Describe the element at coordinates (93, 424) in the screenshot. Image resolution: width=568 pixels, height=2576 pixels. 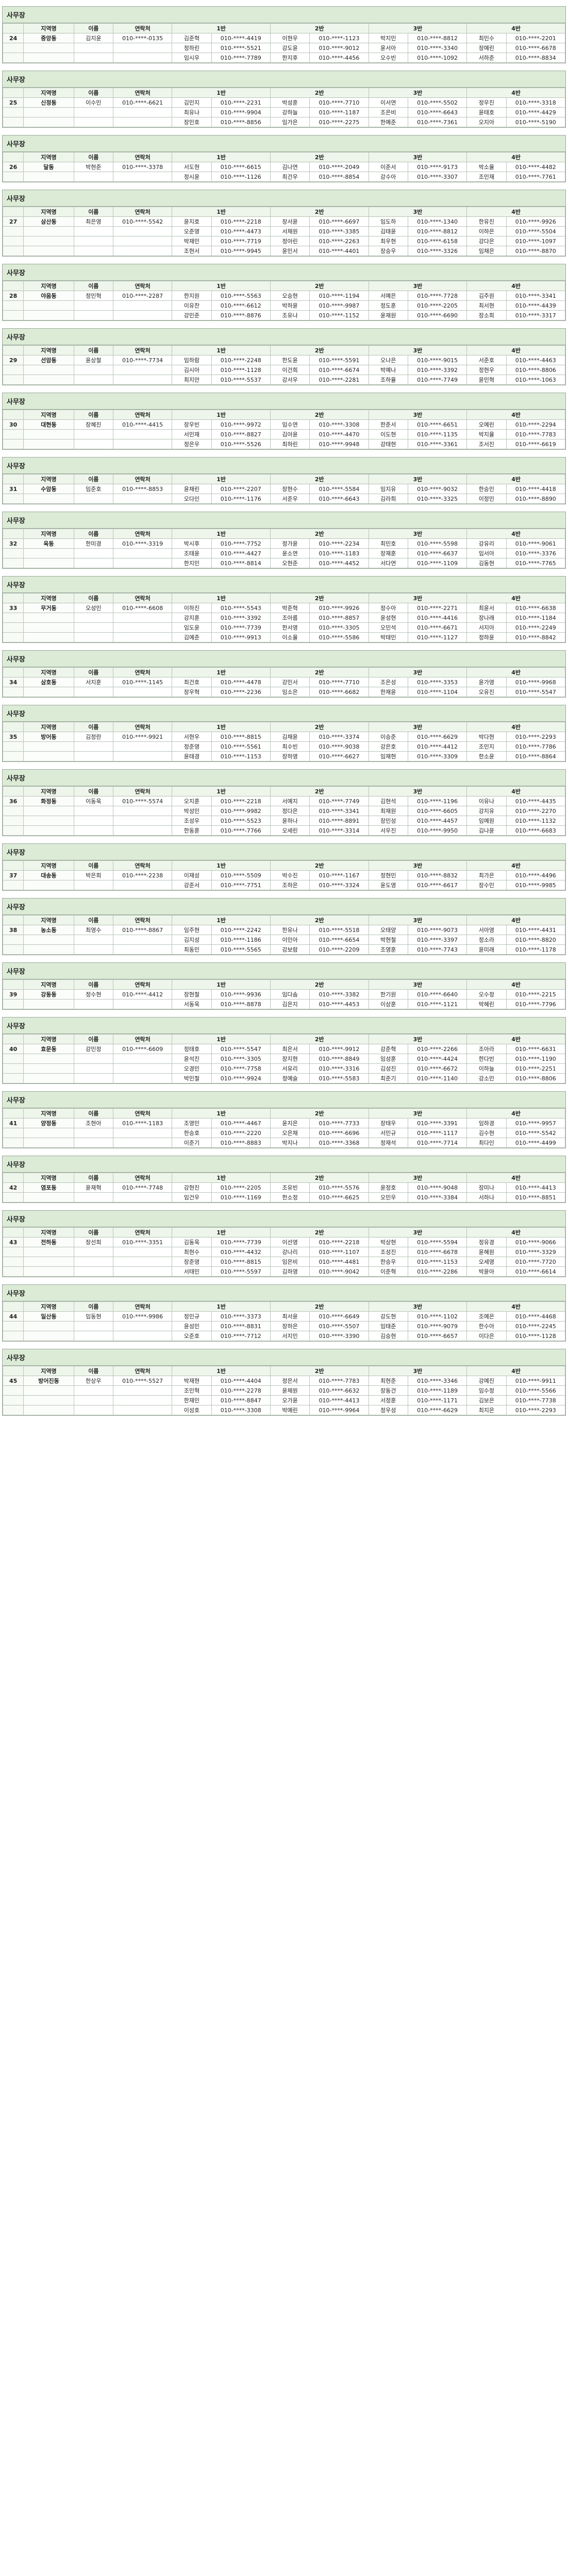
I see `manager-name: 장혜진` at that location.